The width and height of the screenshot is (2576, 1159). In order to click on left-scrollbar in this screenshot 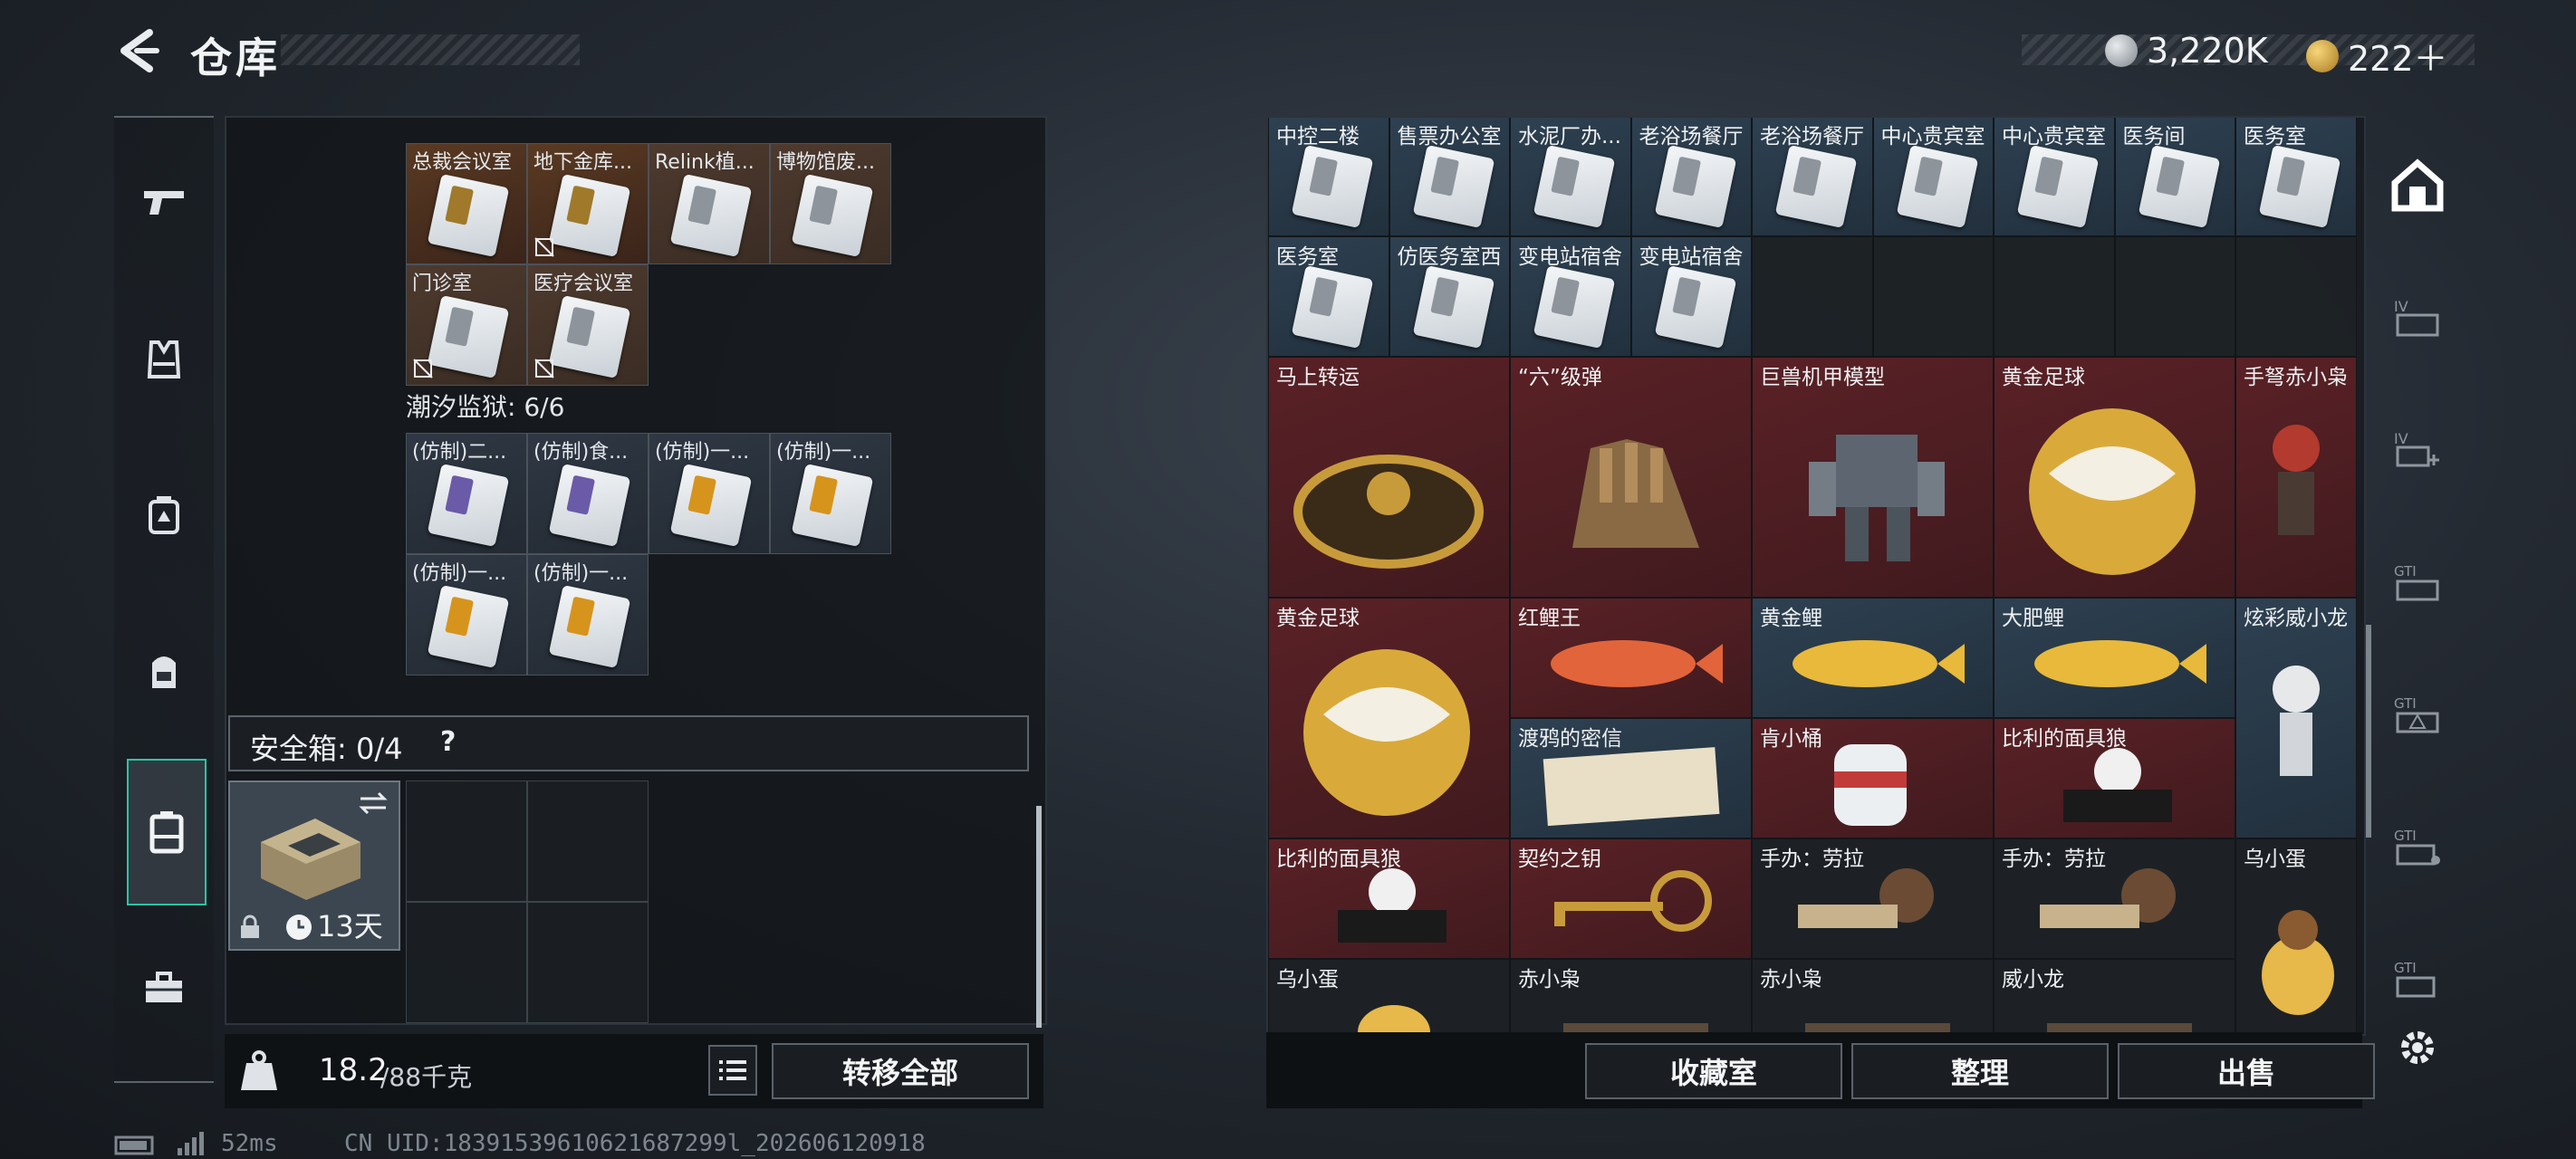, I will do `click(1039, 917)`.